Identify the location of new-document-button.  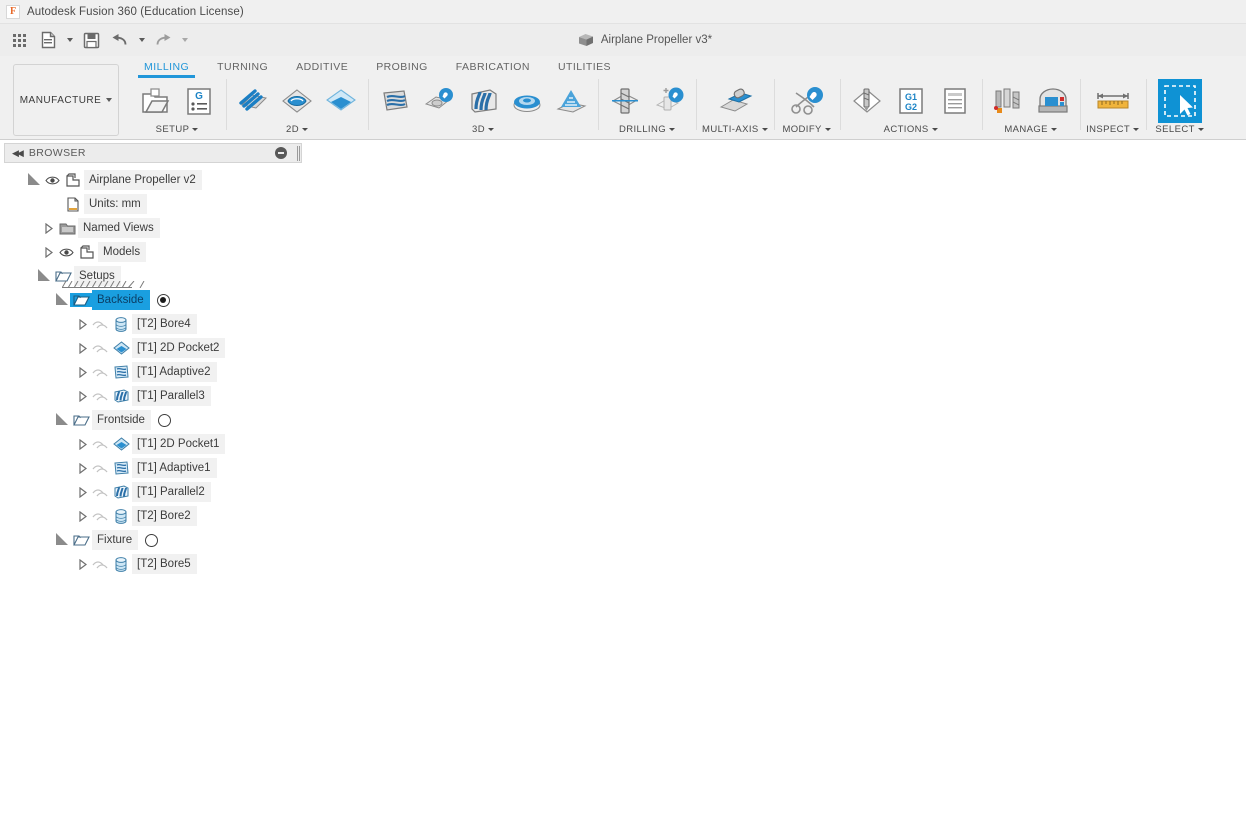
(48, 40).